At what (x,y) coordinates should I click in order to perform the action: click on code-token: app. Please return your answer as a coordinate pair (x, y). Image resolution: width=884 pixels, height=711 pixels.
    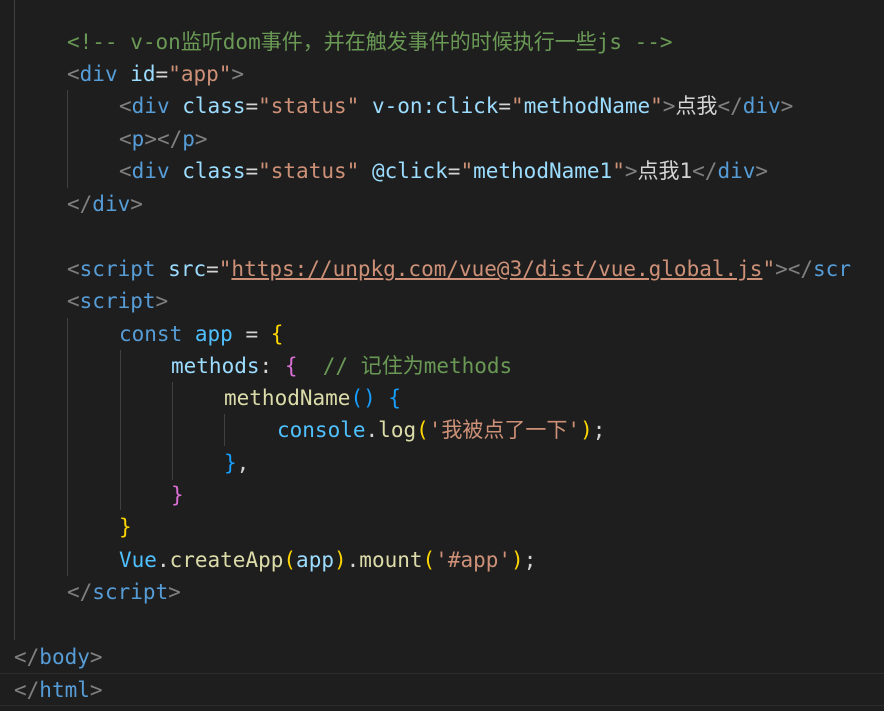
    Looking at the image, I should click on (315, 560).